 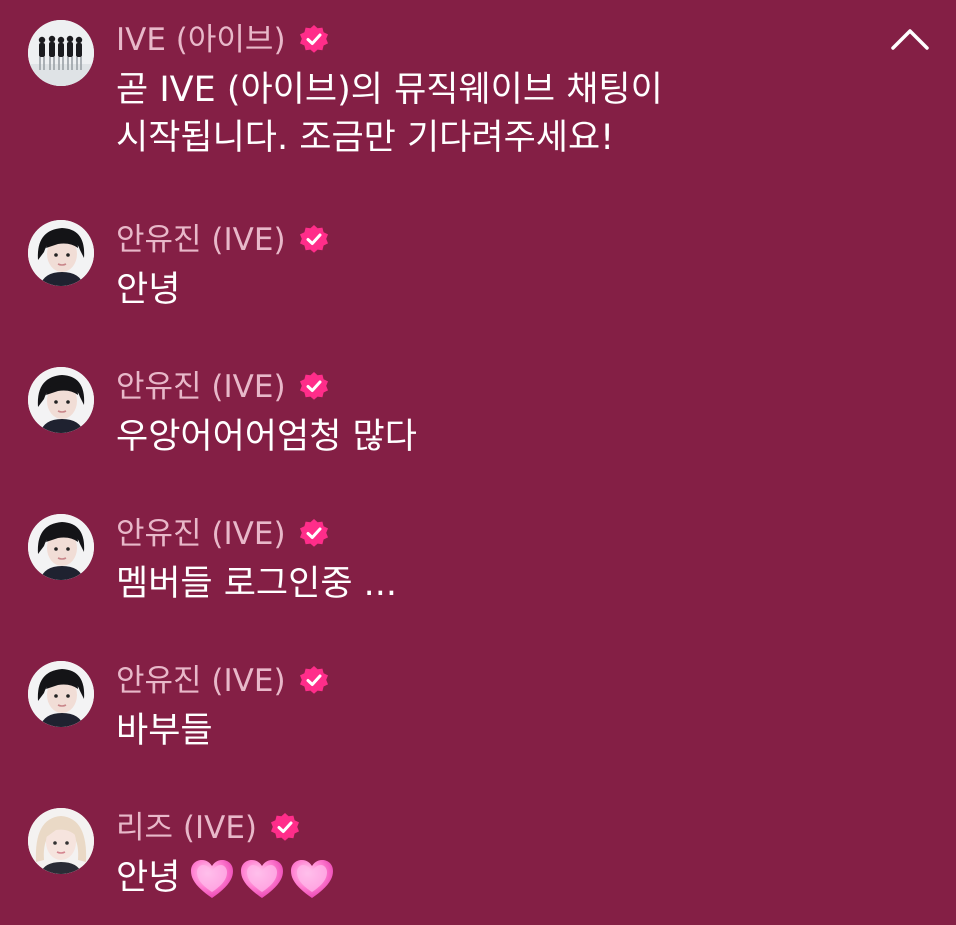 What do you see at coordinates (148, 878) in the screenshot?
I see `message-text-body: 안녕` at bounding box center [148, 878].